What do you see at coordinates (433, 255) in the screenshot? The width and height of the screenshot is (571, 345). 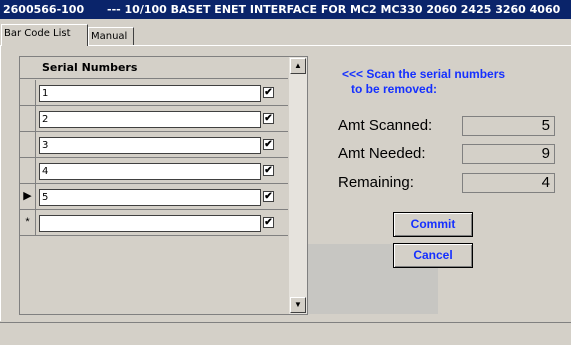 I see `cancel-button: Cancel` at bounding box center [433, 255].